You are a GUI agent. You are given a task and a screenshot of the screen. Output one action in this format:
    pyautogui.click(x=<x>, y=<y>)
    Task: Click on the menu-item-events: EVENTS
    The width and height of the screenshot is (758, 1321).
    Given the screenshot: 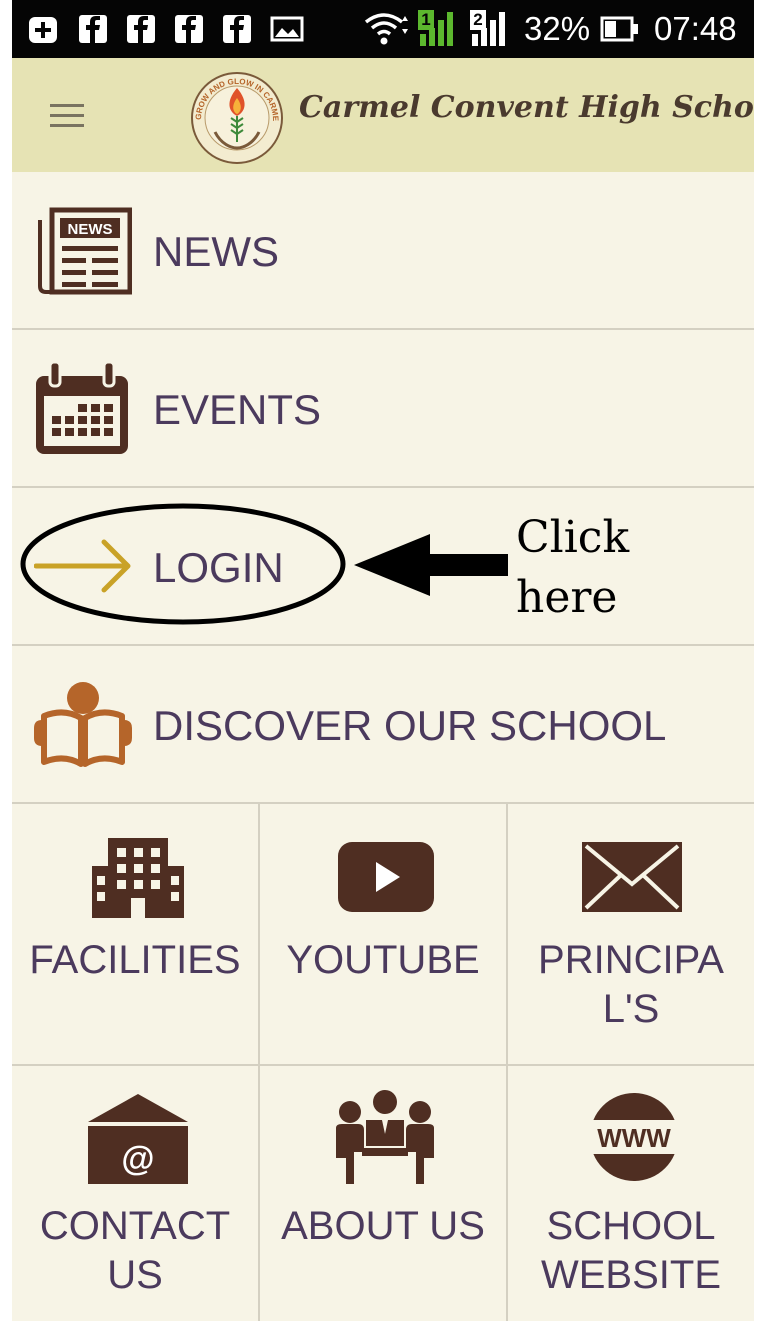 What is the action you would take?
    pyautogui.click(x=383, y=409)
    